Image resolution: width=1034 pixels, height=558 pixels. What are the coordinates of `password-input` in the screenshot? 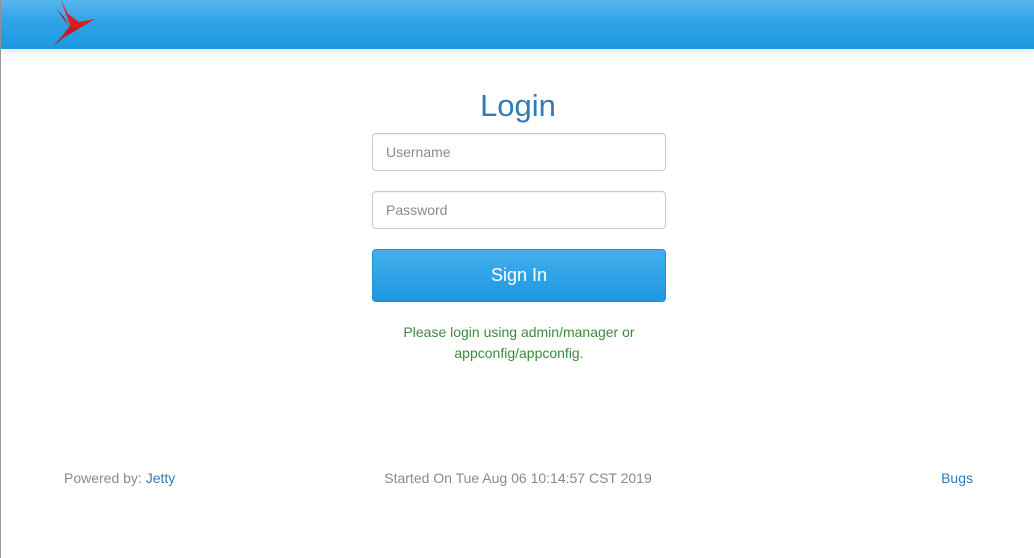 It's located at (519, 210).